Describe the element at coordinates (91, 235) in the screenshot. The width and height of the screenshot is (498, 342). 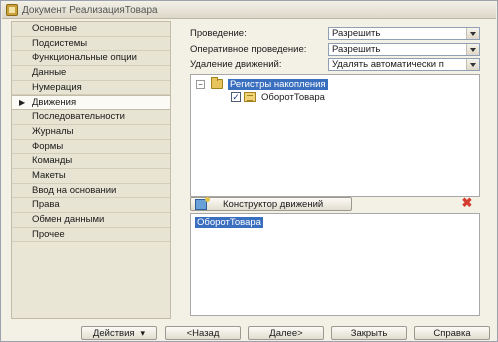
I see `nav-item-other: Прочее` at that location.